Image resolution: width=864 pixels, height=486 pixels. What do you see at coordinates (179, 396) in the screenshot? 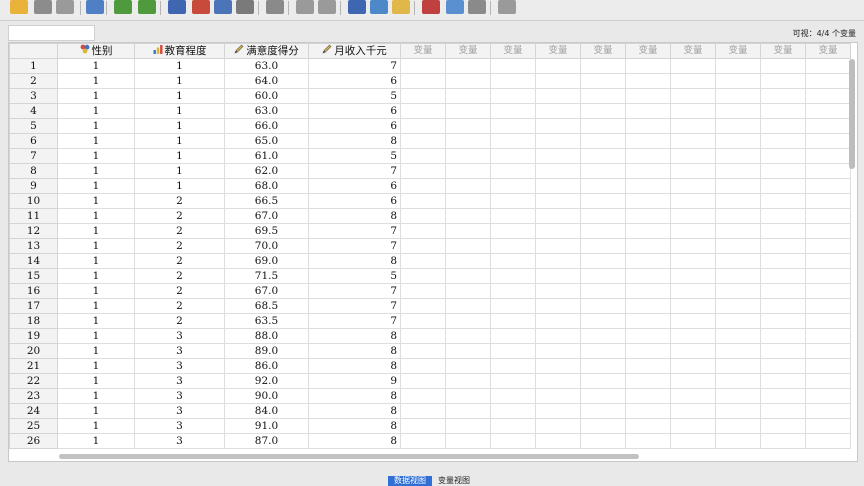
I see `data-cell: 3` at bounding box center [179, 396].